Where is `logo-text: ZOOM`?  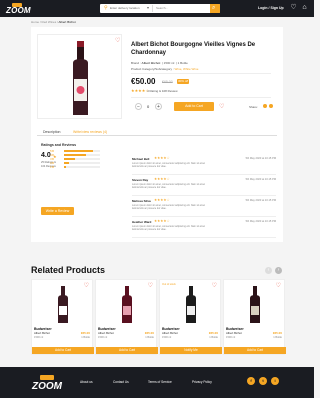 logo-text: ZOOM is located at coordinates (18, 10).